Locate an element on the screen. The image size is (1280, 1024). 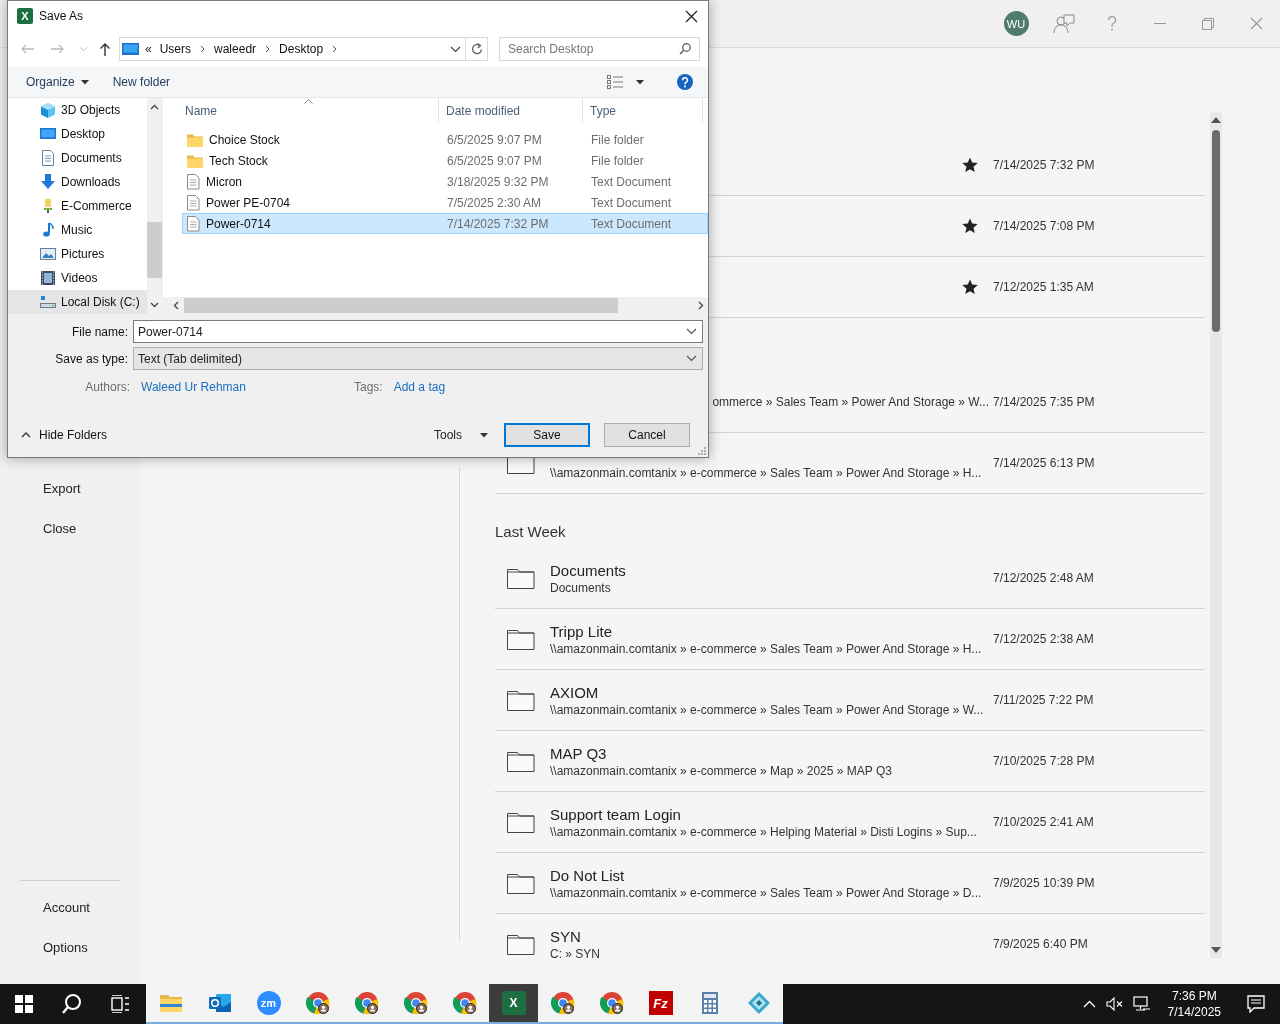
nav-item: Music is located at coordinates (77, 230).